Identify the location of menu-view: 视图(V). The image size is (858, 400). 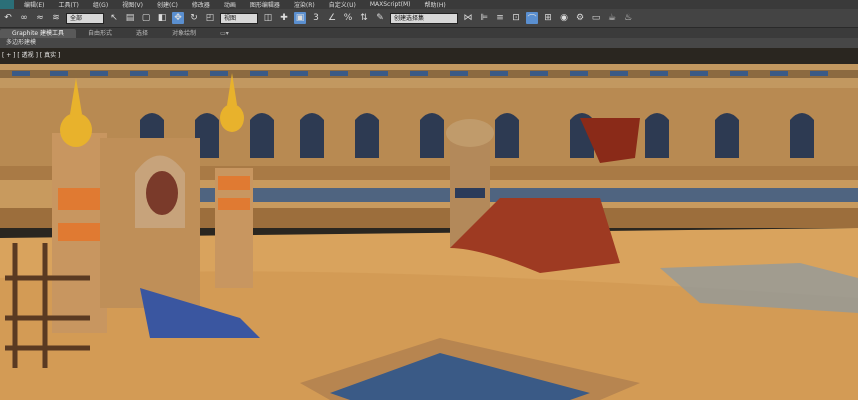
(132, 4).